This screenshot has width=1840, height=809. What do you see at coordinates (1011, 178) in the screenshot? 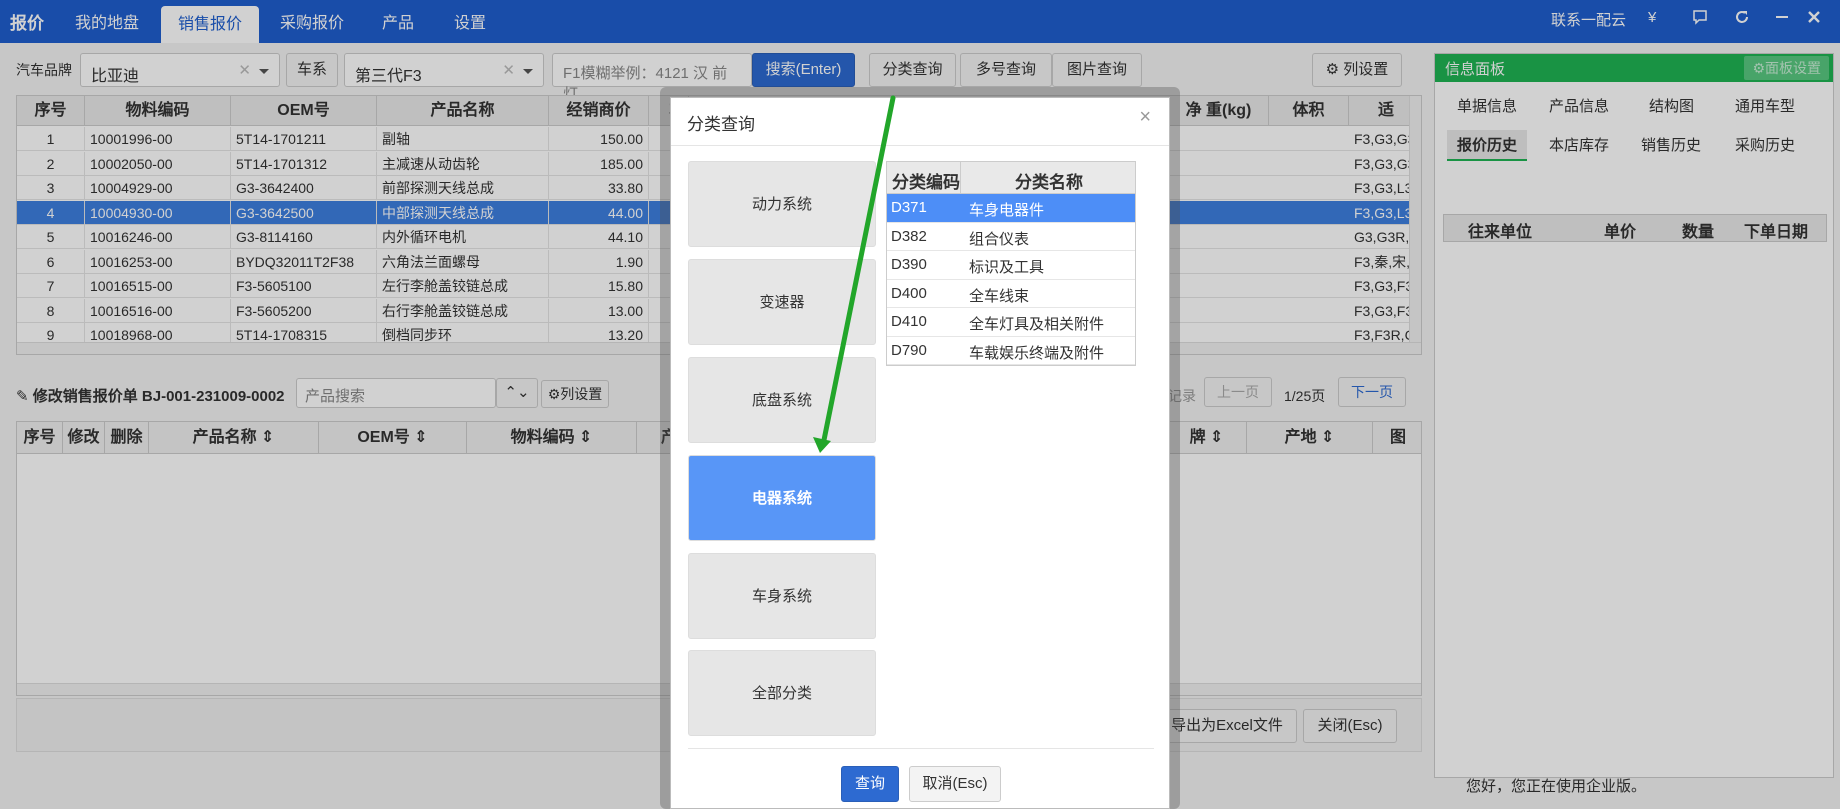
I see `subcategory-header: 分类编码 分类名称` at bounding box center [1011, 178].